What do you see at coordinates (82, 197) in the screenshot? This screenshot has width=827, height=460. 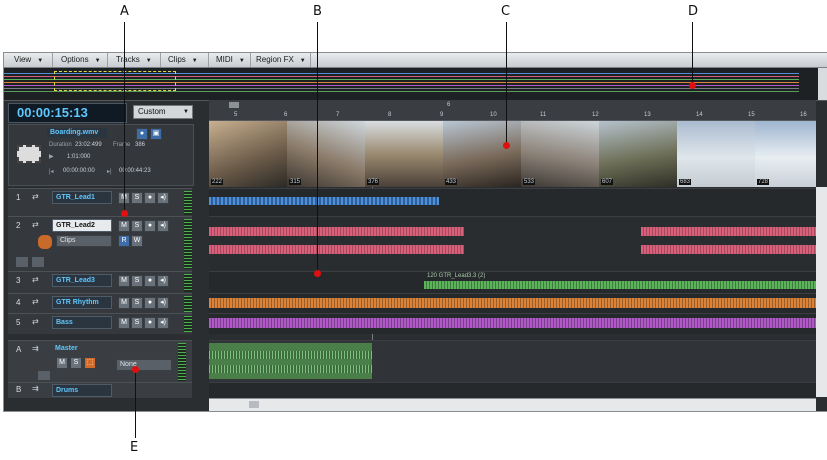 I see `track-name: GTR_Lead1` at bounding box center [82, 197].